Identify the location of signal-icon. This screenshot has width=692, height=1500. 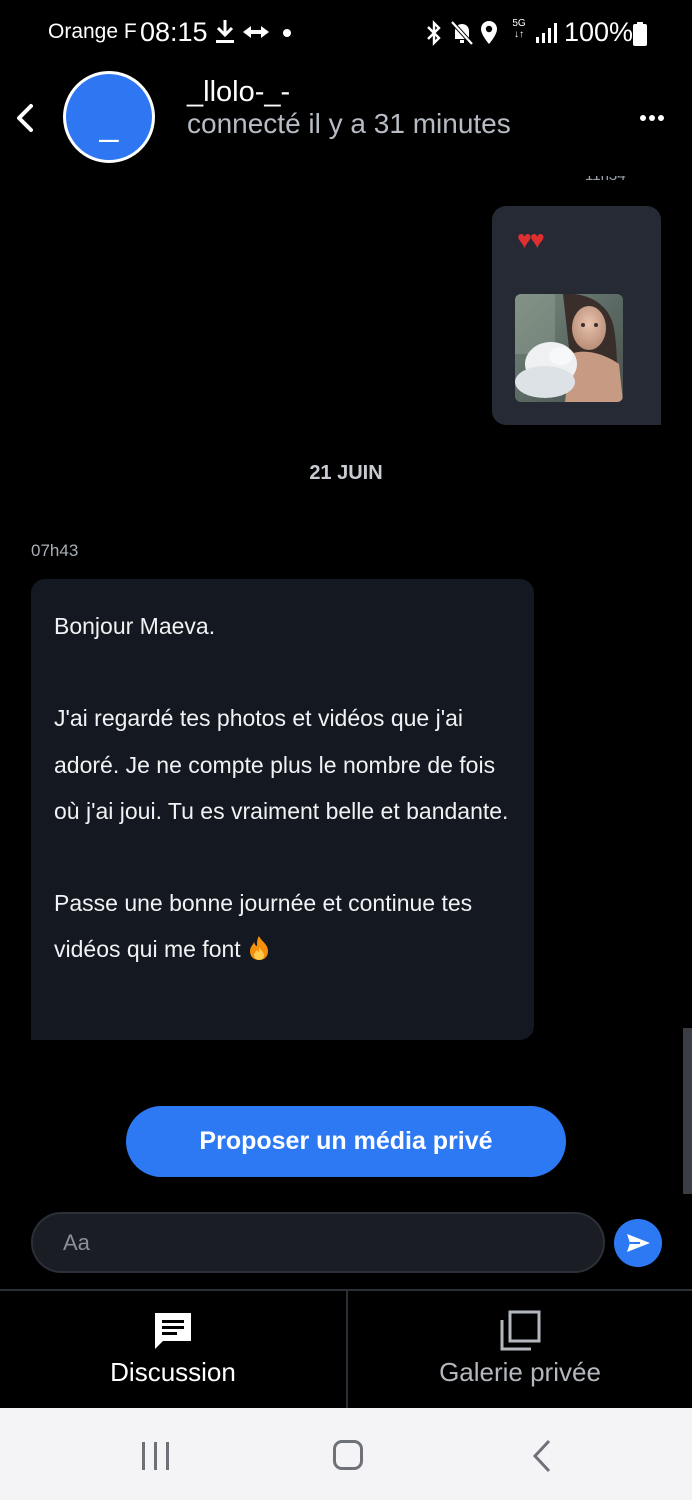
(546, 33).